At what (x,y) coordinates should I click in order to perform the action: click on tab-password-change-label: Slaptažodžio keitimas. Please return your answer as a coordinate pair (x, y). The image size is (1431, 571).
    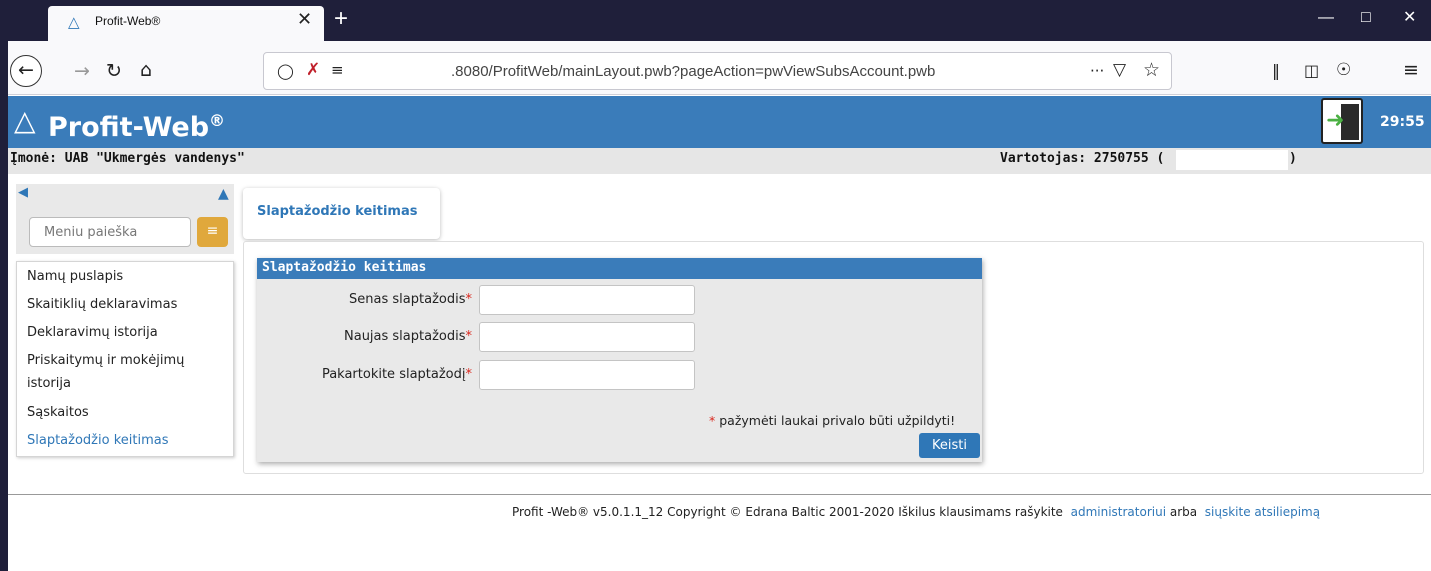
    Looking at the image, I should click on (337, 211).